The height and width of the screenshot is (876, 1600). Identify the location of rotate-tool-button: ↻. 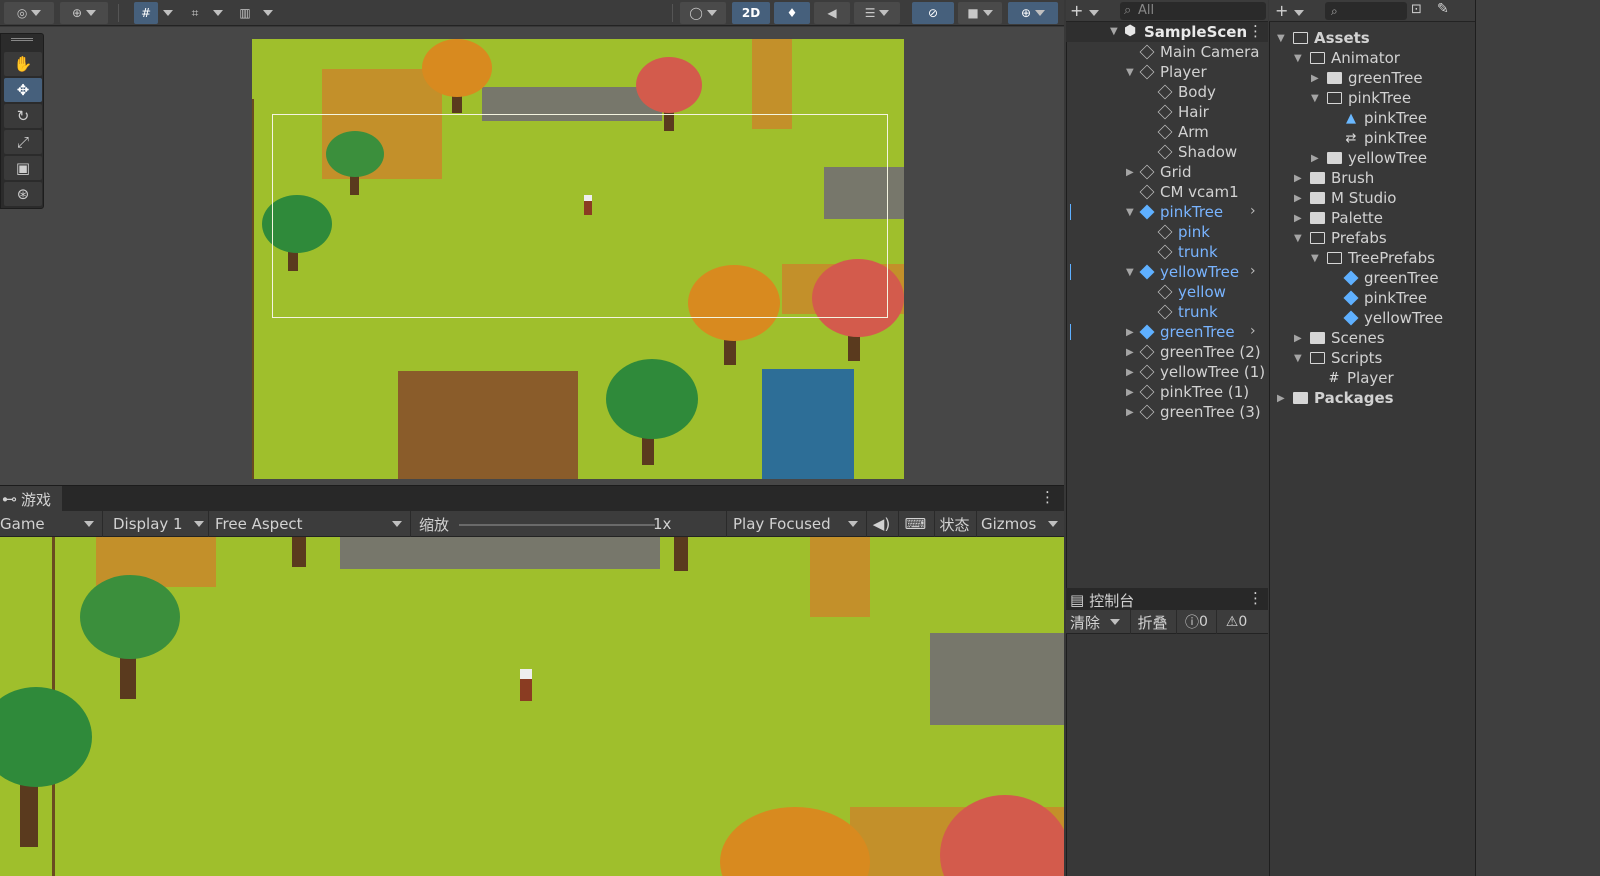
(23, 116).